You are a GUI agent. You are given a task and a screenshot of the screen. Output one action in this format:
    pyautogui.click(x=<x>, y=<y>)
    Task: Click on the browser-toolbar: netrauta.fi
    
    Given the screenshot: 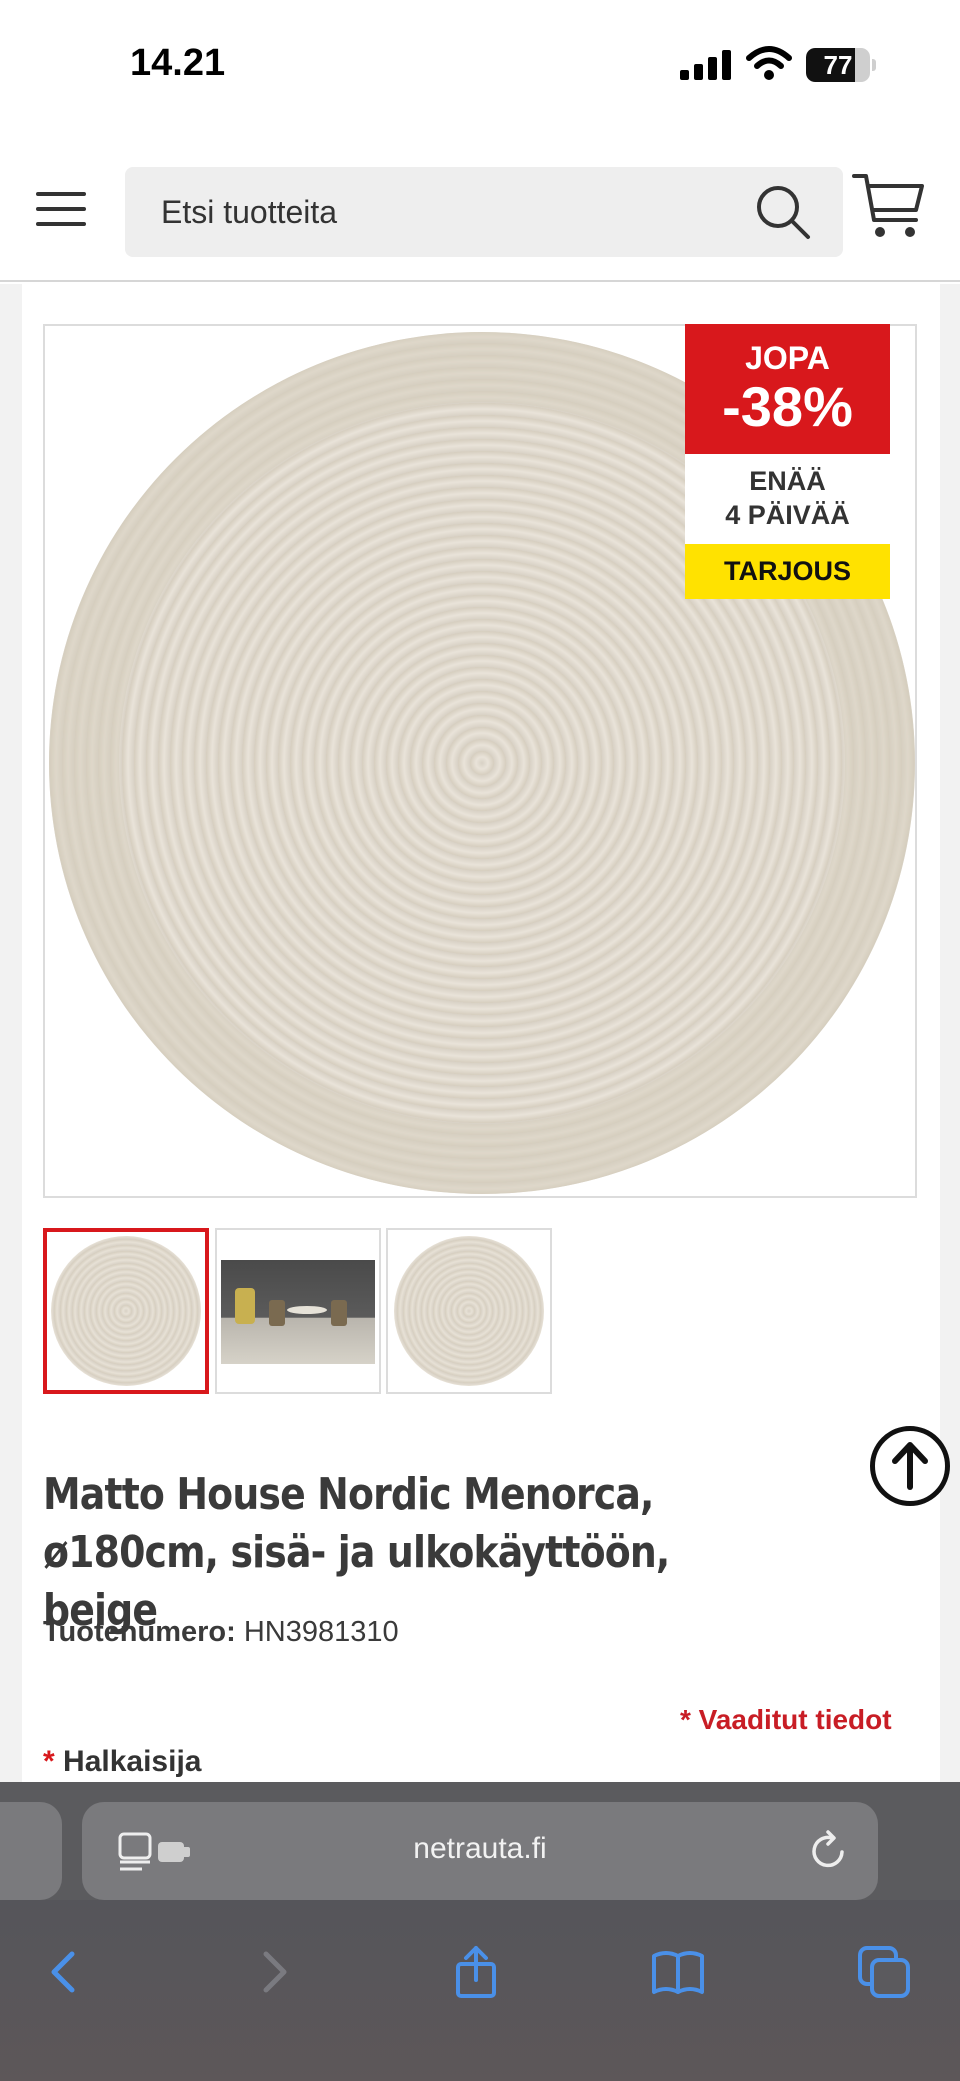 What is the action you would take?
    pyautogui.click(x=480, y=1931)
    